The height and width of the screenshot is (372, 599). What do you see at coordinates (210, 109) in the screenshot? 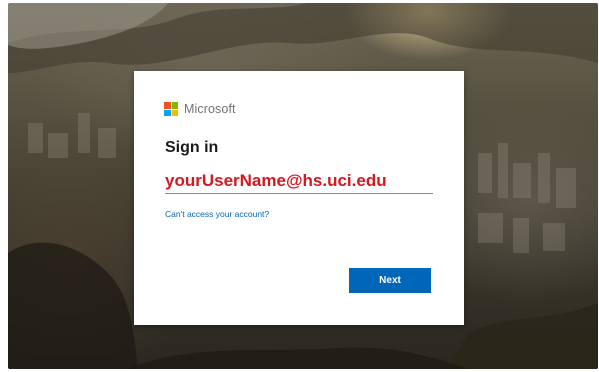
I see `brand-name: Microsoft` at bounding box center [210, 109].